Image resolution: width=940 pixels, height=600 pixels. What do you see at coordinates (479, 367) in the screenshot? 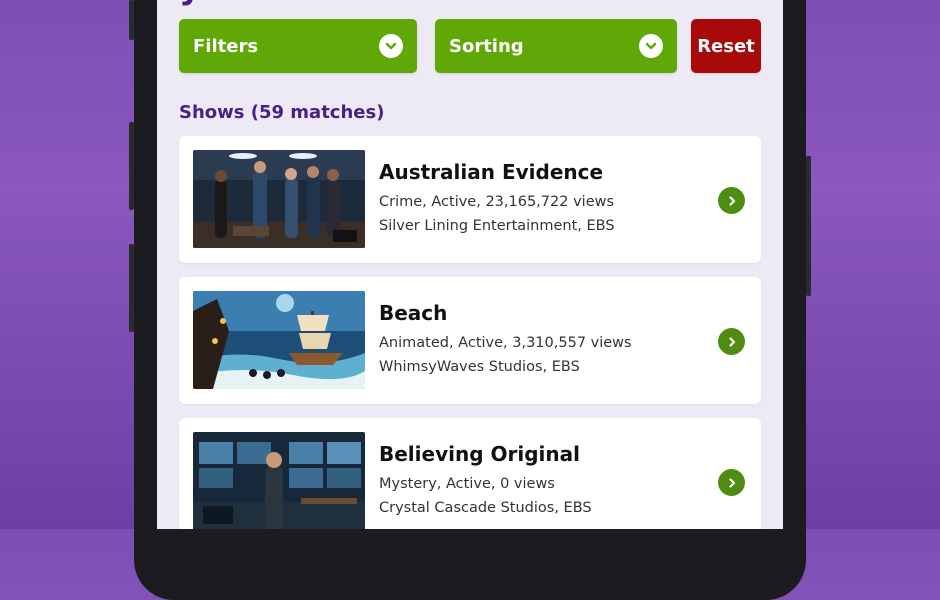
I see `show-studio: WhimsyWaves Studios, EBS` at bounding box center [479, 367].